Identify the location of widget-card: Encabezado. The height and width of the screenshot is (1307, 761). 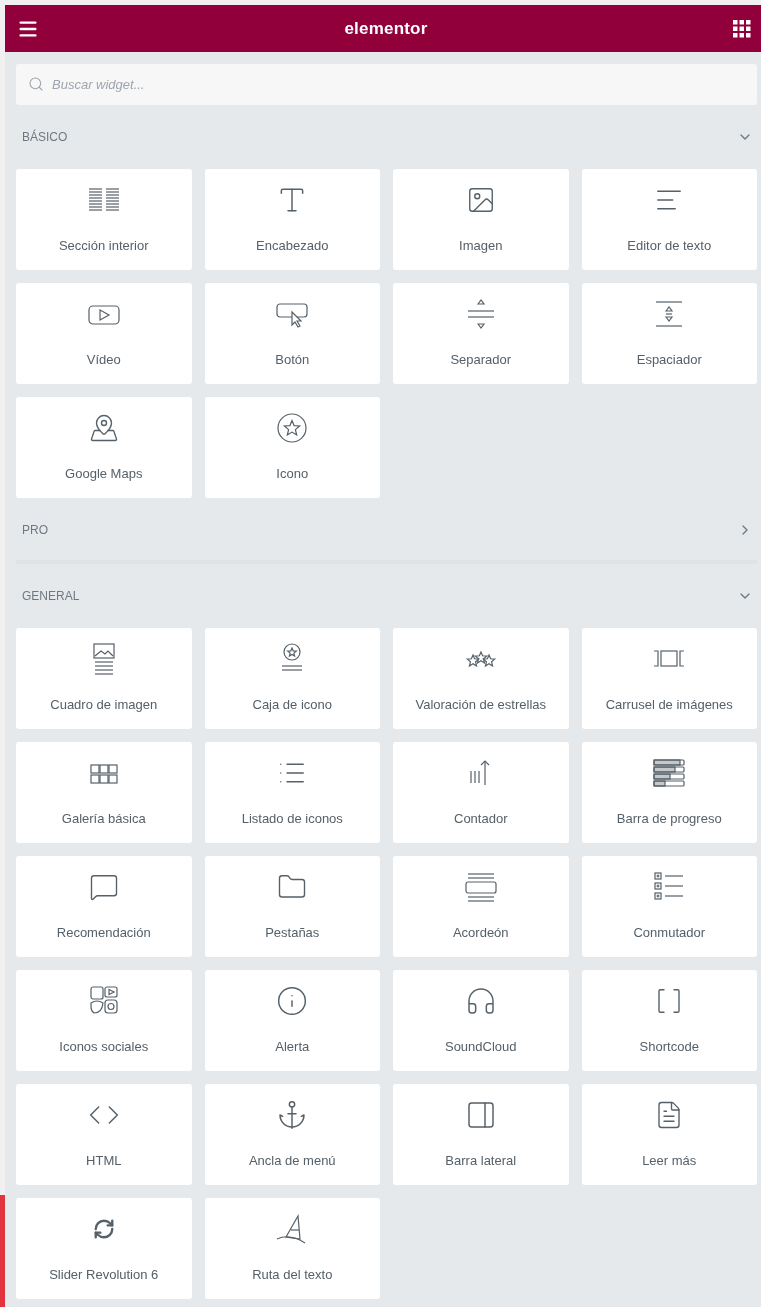
(292, 219).